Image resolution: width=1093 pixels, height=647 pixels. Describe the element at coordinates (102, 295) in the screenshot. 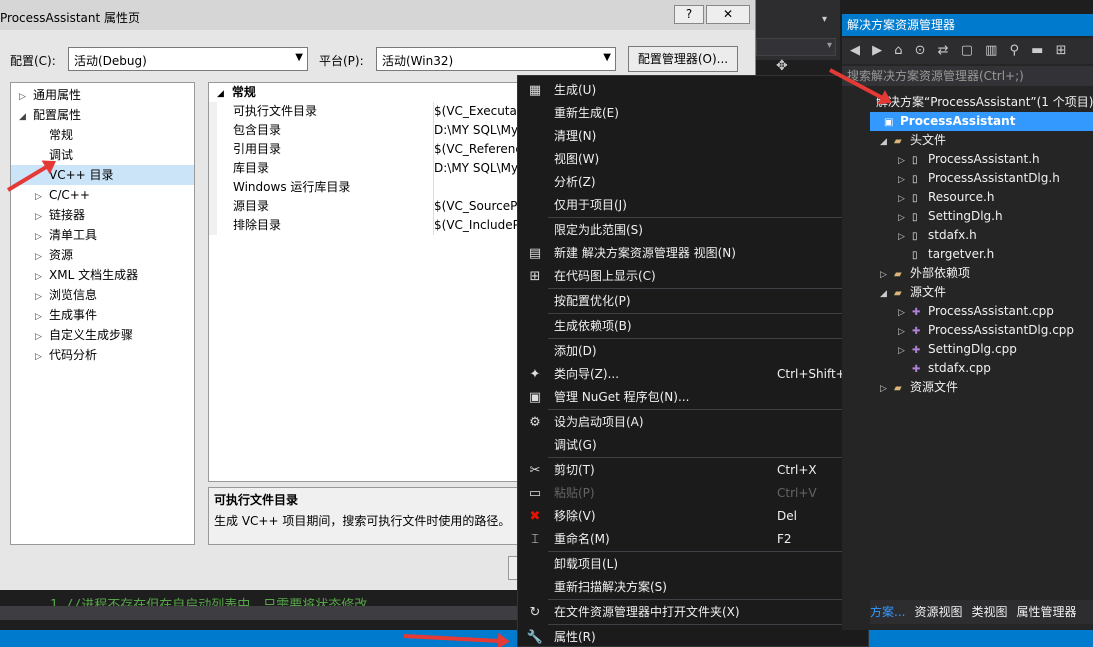

I see `tree-item: ▷ 浏览信息` at that location.